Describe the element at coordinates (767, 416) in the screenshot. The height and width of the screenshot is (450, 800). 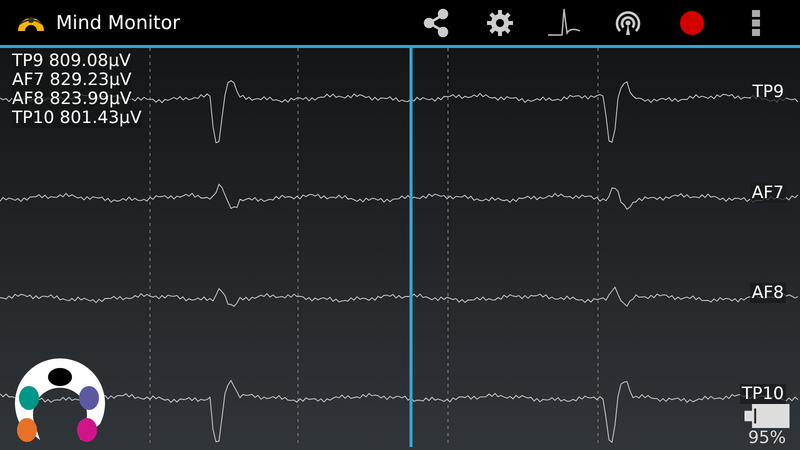
I see `battery-icon` at that location.